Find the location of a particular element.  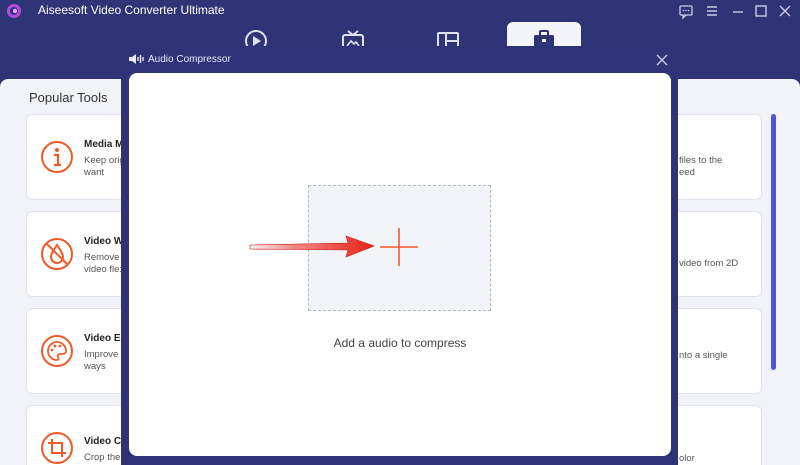

maximize-icon is located at coordinates (761, 11).